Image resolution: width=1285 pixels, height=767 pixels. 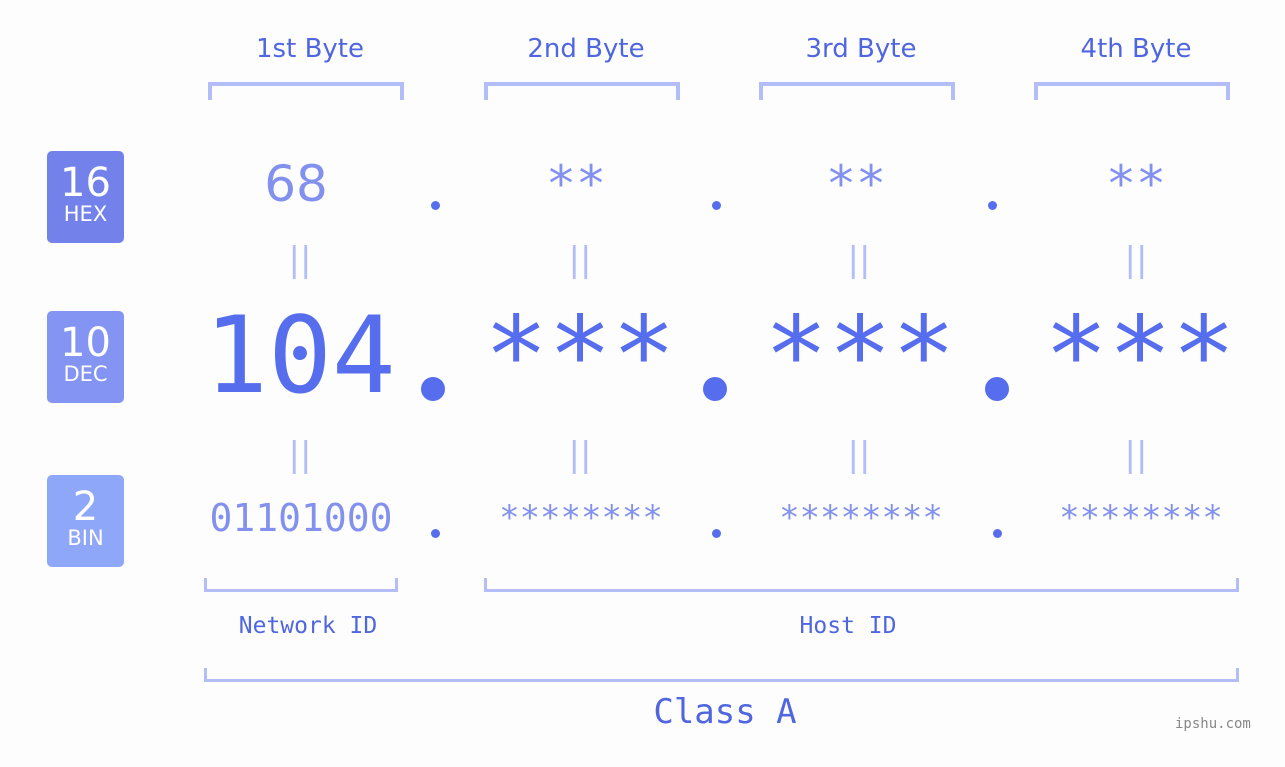 What do you see at coordinates (725, 712) in the screenshot?
I see `class-label: Class A` at bounding box center [725, 712].